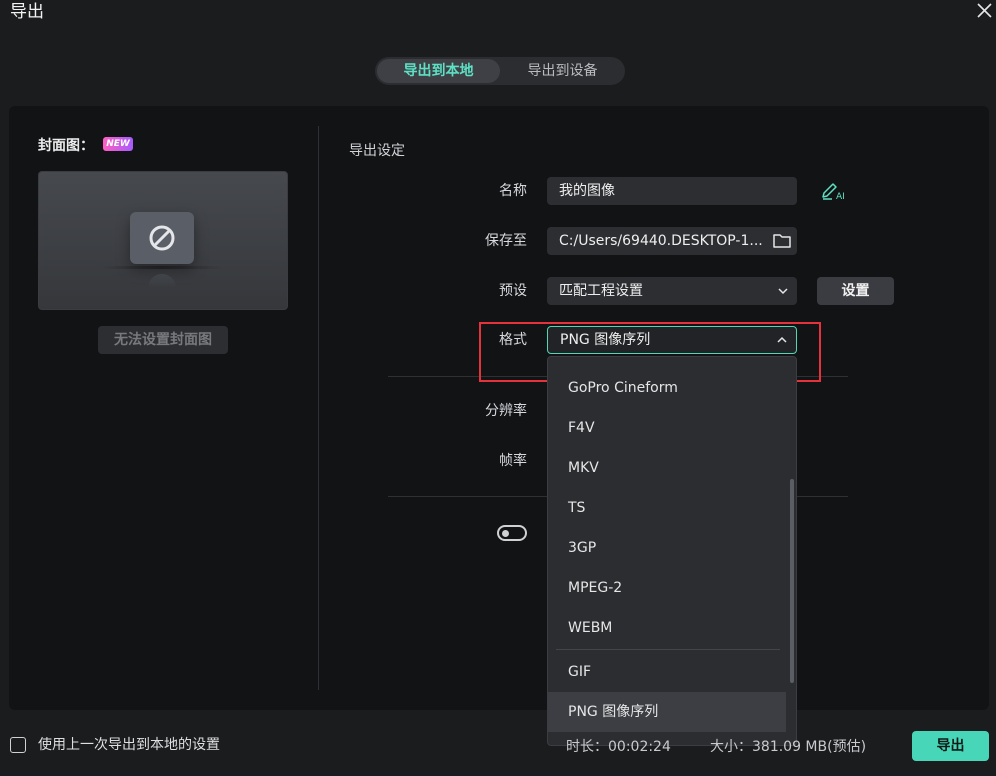  What do you see at coordinates (505, 533) in the screenshot?
I see `toggle-knob` at bounding box center [505, 533].